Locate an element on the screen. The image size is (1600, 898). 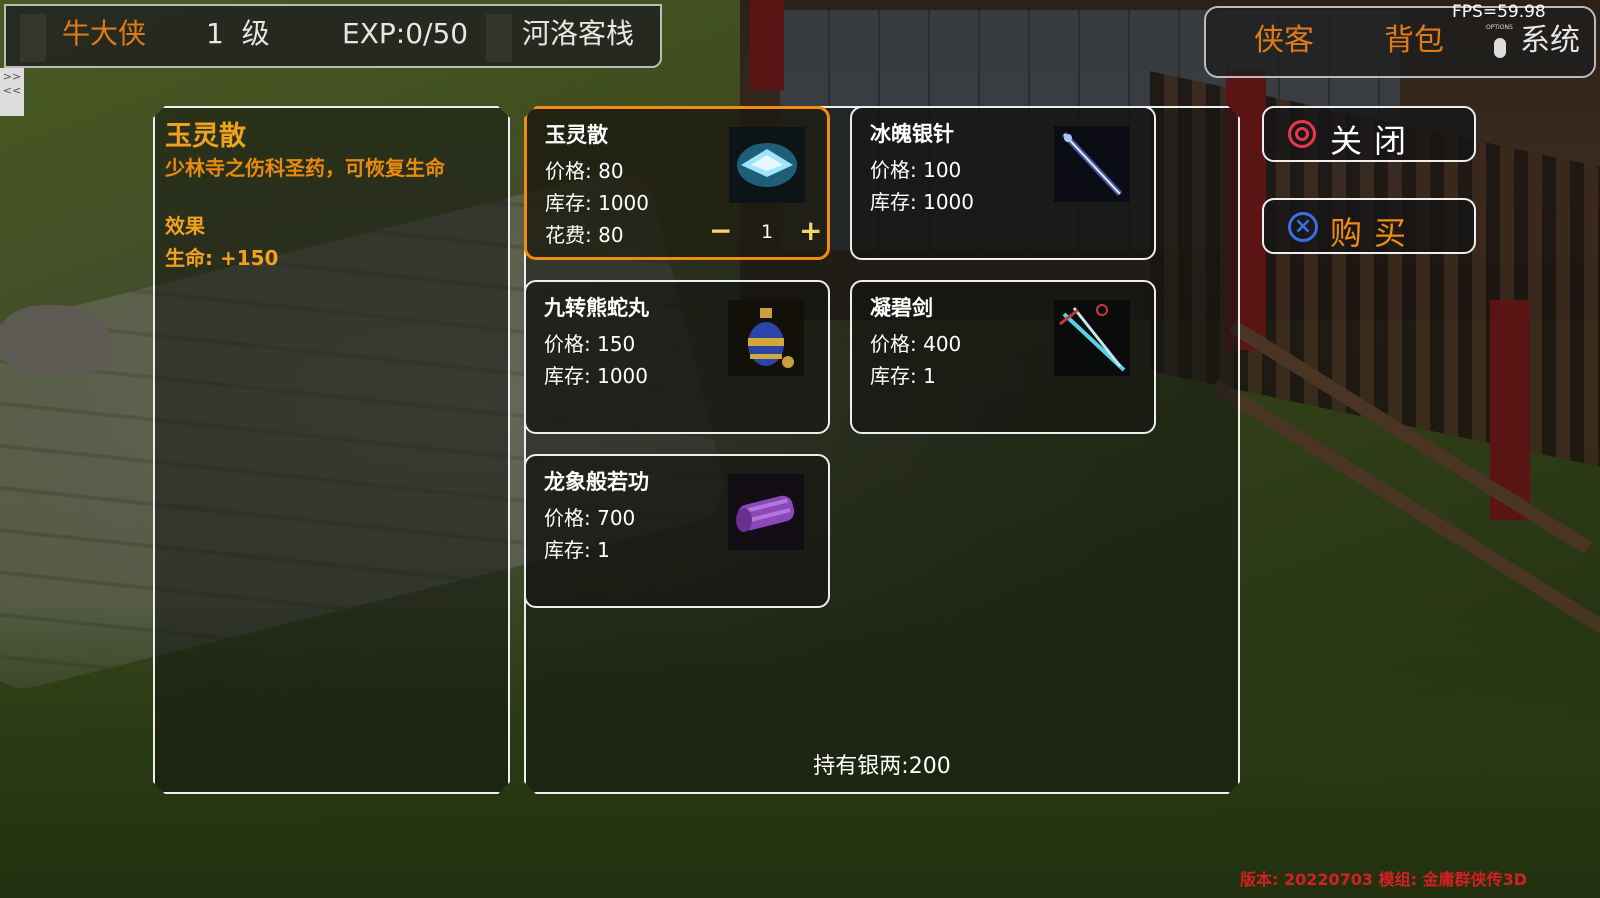
detail-item-description: 少林寺之伤科圣药，可恢复生命 is located at coordinates (305, 168).